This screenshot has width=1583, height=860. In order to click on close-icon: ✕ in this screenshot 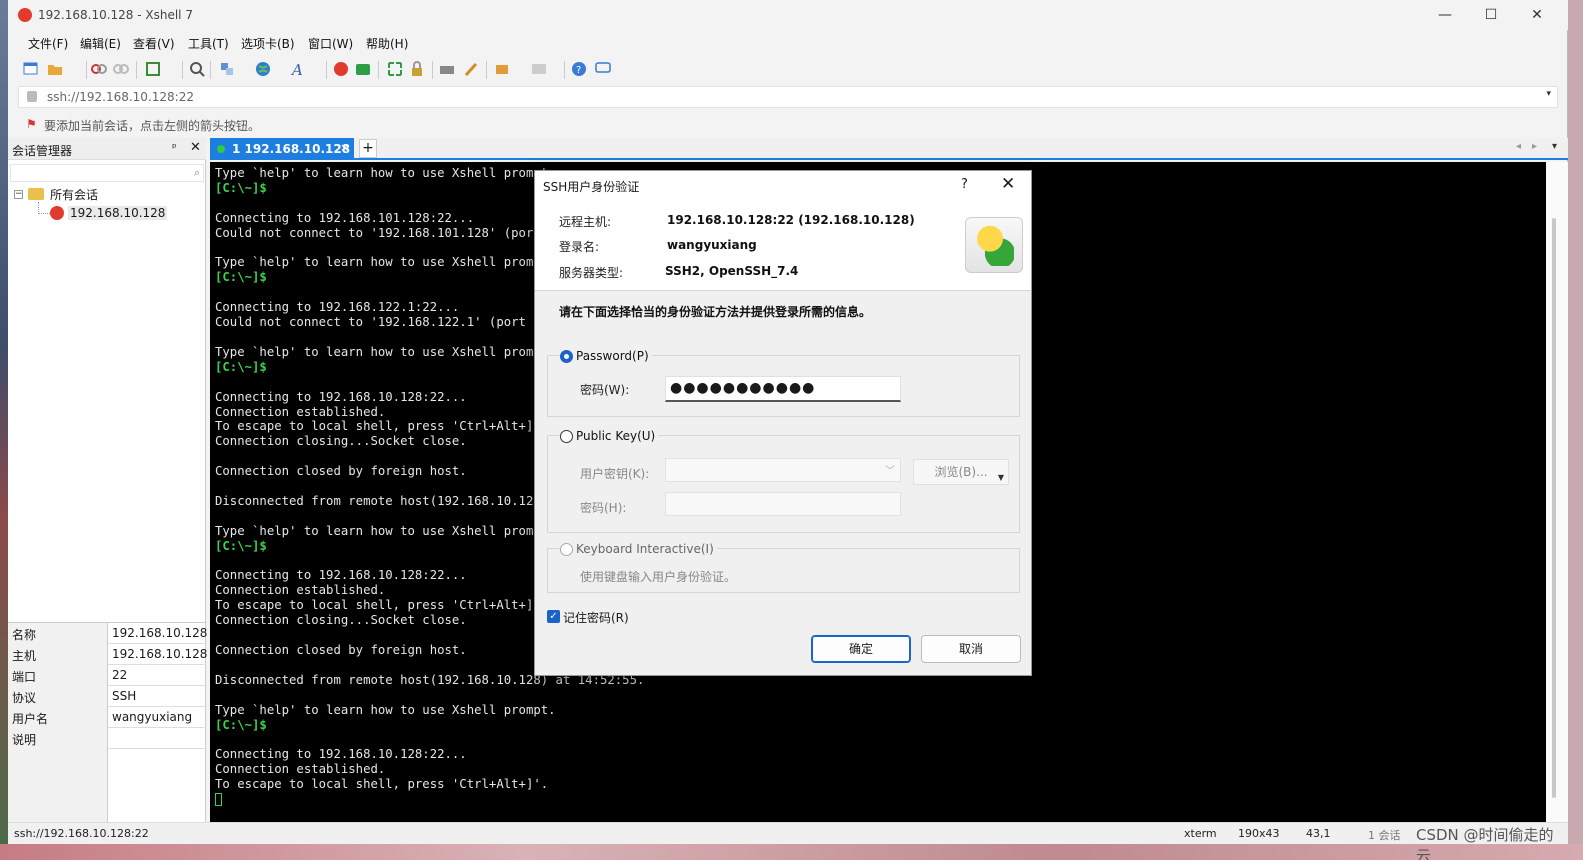, I will do `click(1008, 184)`.